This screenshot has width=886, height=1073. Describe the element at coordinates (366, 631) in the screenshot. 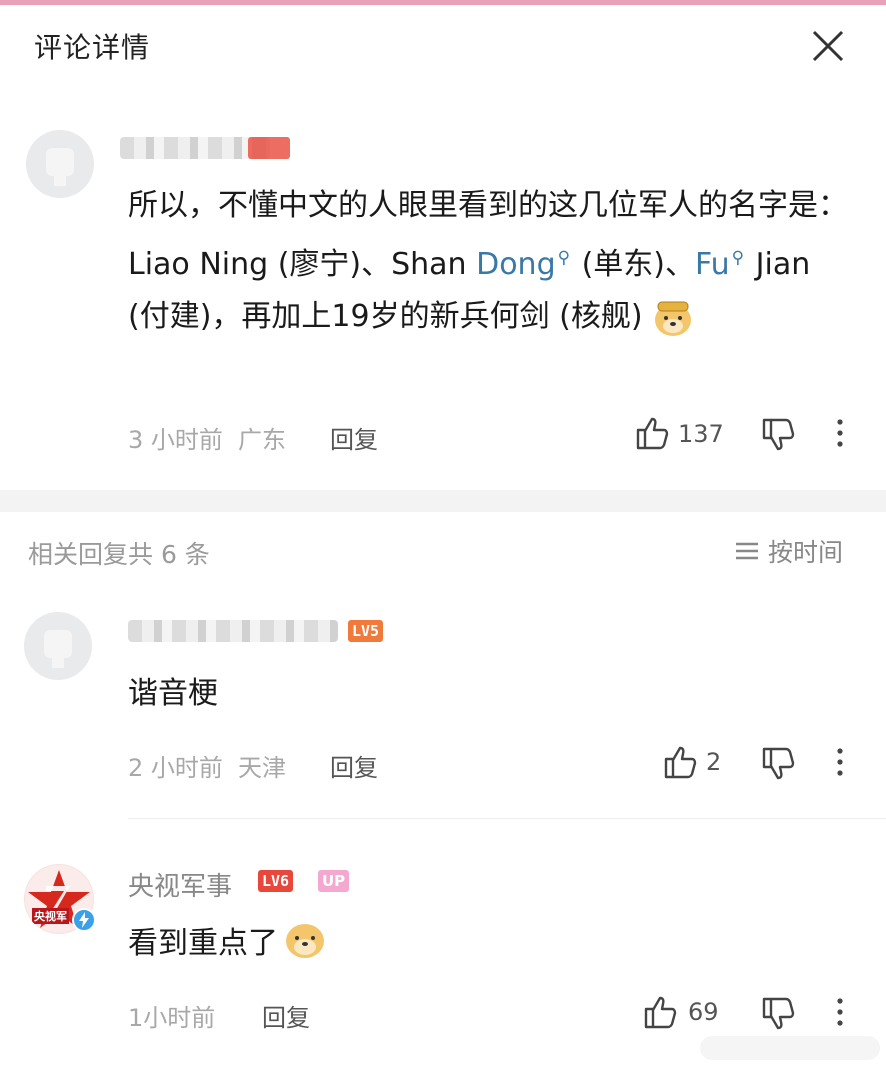

I see `level-badge: LV5` at that location.